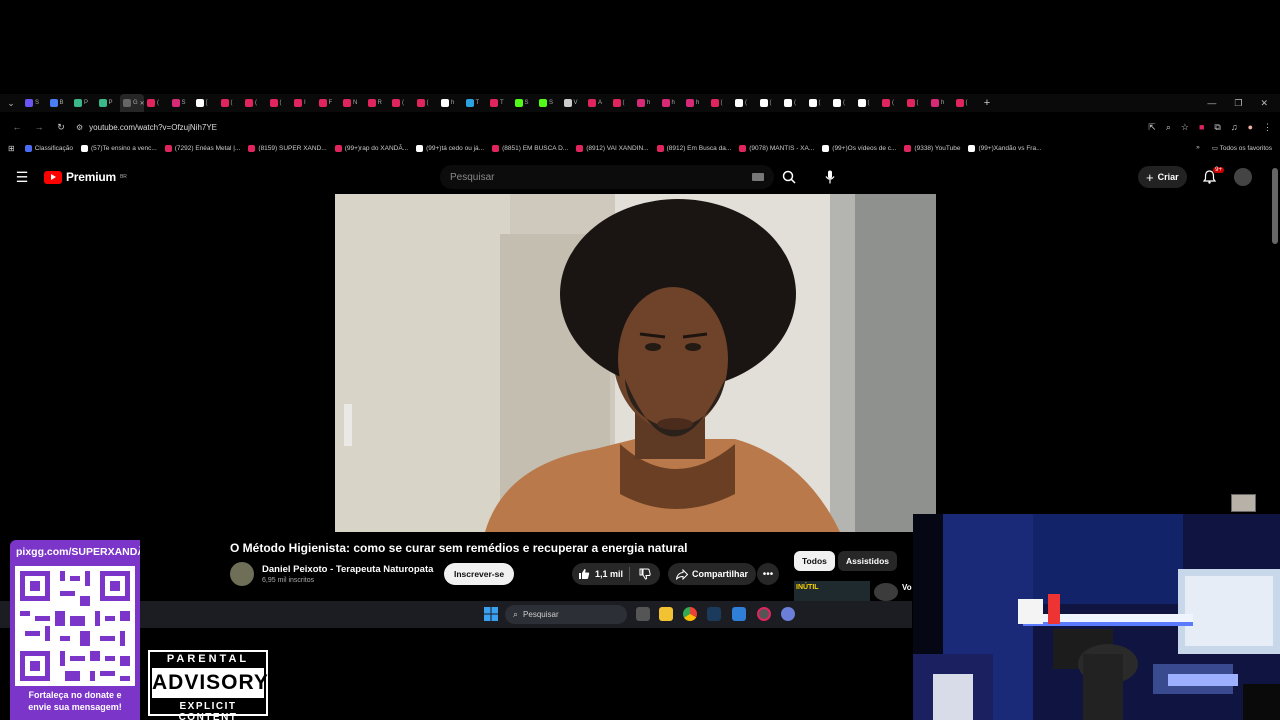  Describe the element at coordinates (666, 614) in the screenshot. I see `file-explorer-icon` at that location.